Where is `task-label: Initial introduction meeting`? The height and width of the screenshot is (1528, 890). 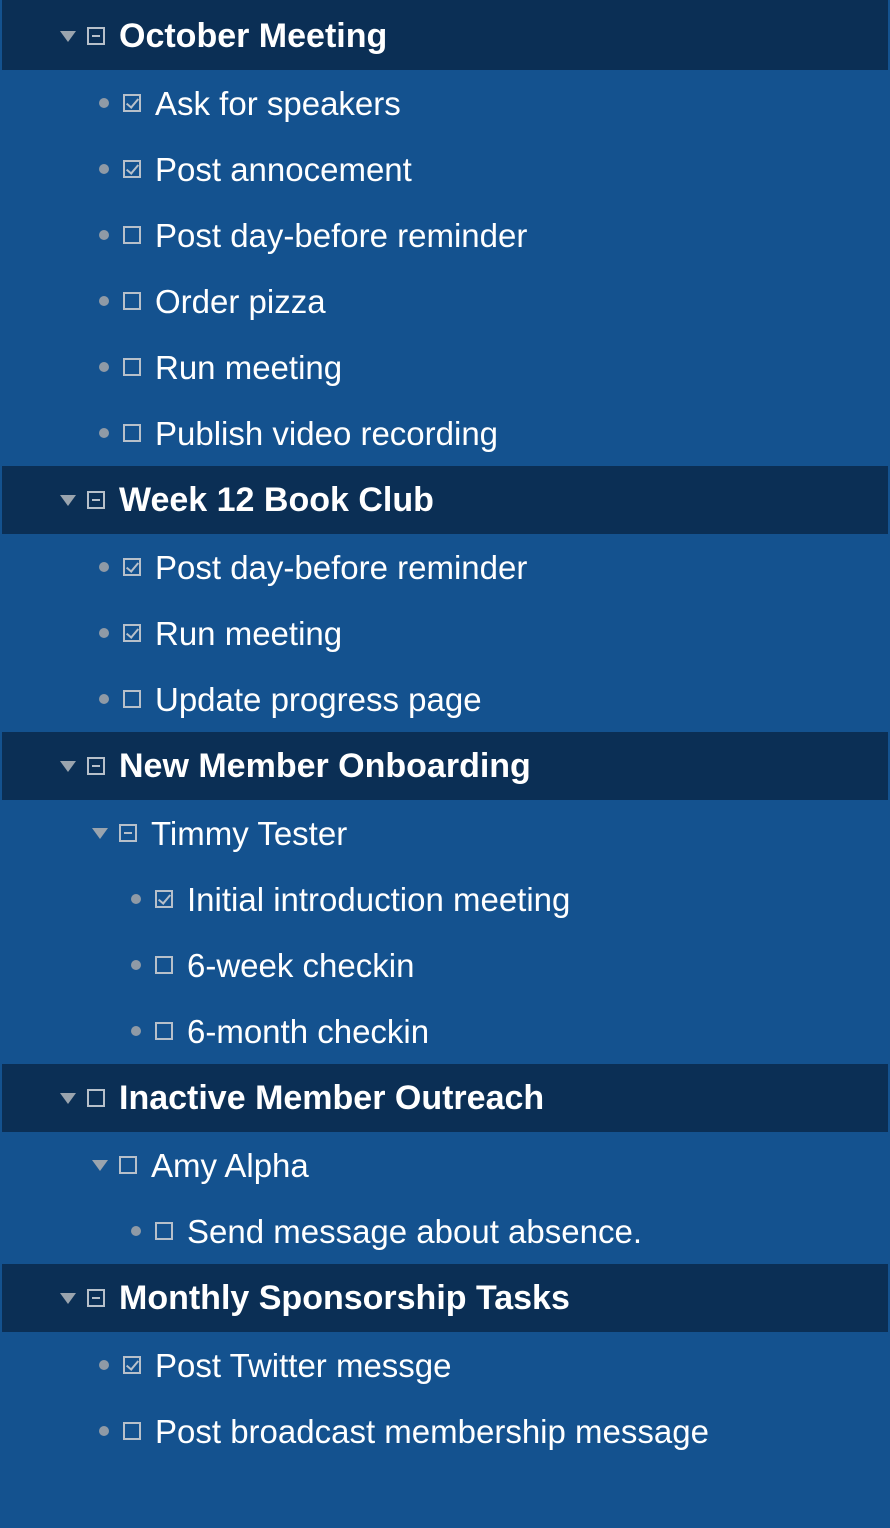 task-label: Initial introduction meeting is located at coordinates (379, 899).